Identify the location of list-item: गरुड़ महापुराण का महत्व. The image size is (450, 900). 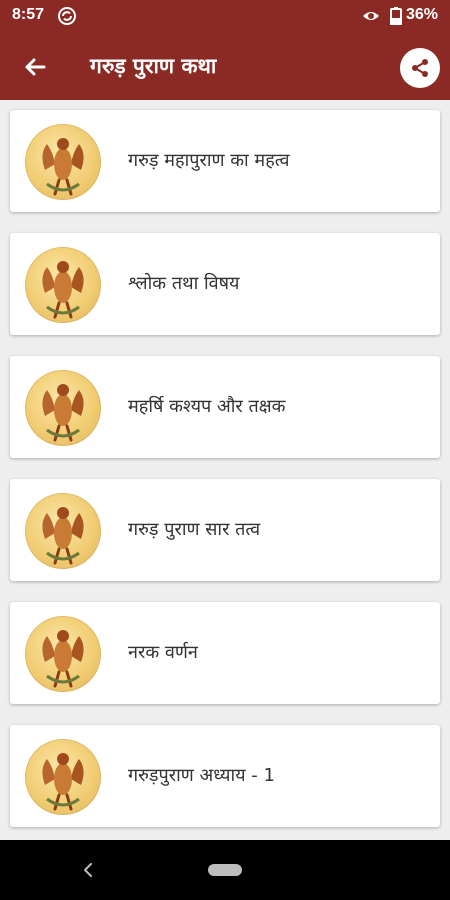
(225, 161).